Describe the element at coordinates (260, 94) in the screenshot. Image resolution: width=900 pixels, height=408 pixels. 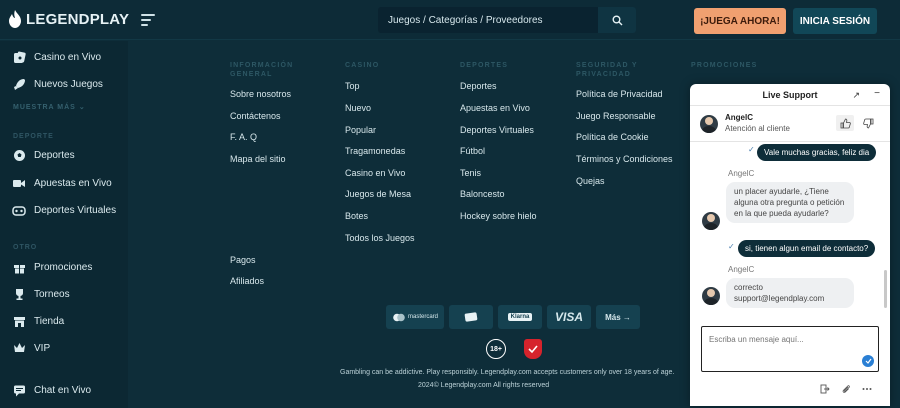
I see `footer-link: Sobre nosotros` at that location.